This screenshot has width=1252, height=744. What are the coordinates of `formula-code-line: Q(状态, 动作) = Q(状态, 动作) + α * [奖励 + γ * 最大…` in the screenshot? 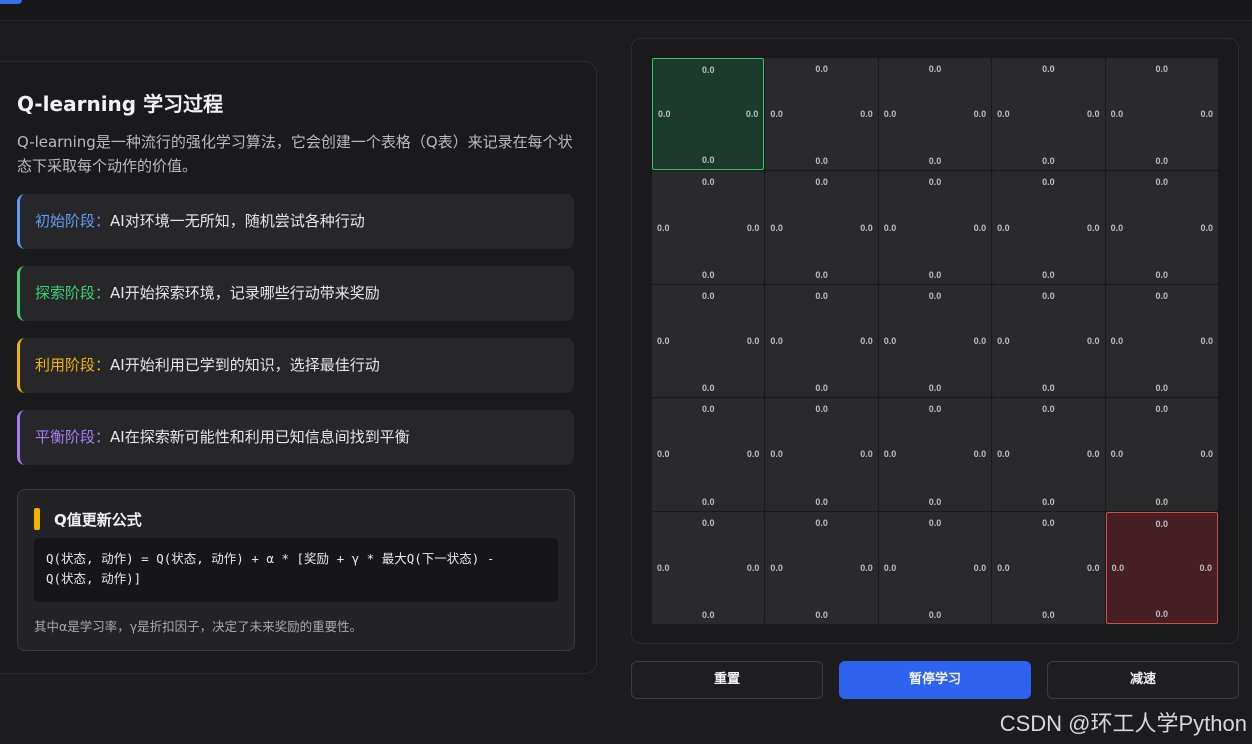 It's located at (270, 558).